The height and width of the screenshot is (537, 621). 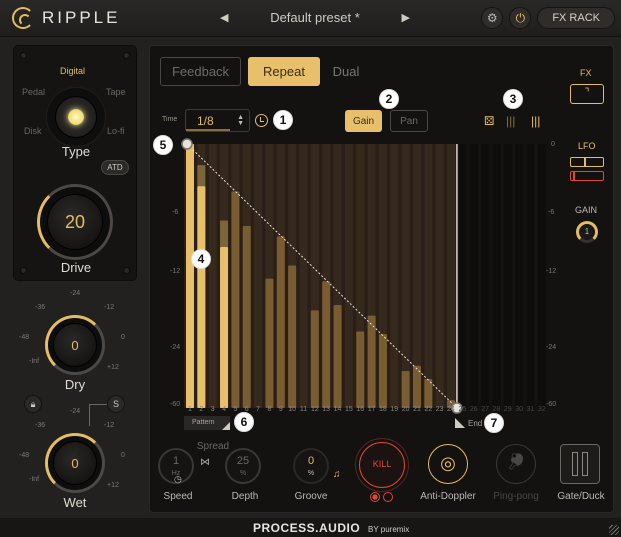 I want to click on filter-curve-icon: ⌝, so click(x=587, y=94).